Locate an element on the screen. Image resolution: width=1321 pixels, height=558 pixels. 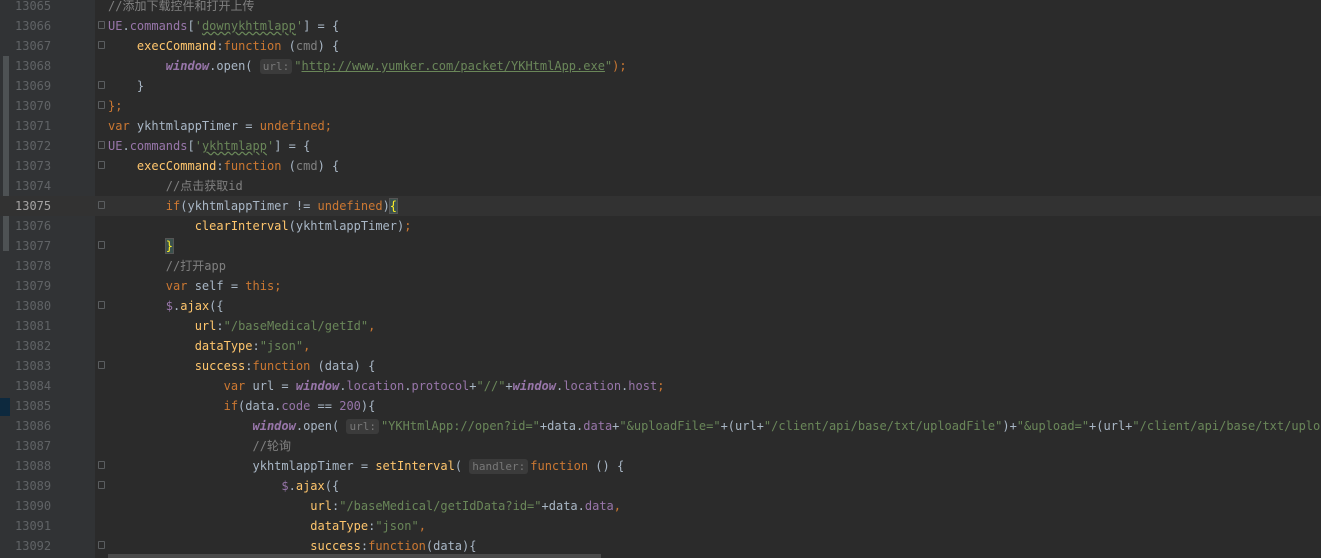
code-line: 13071 var ykhtmlappTimer = undefined; is located at coordinates (660, 126).